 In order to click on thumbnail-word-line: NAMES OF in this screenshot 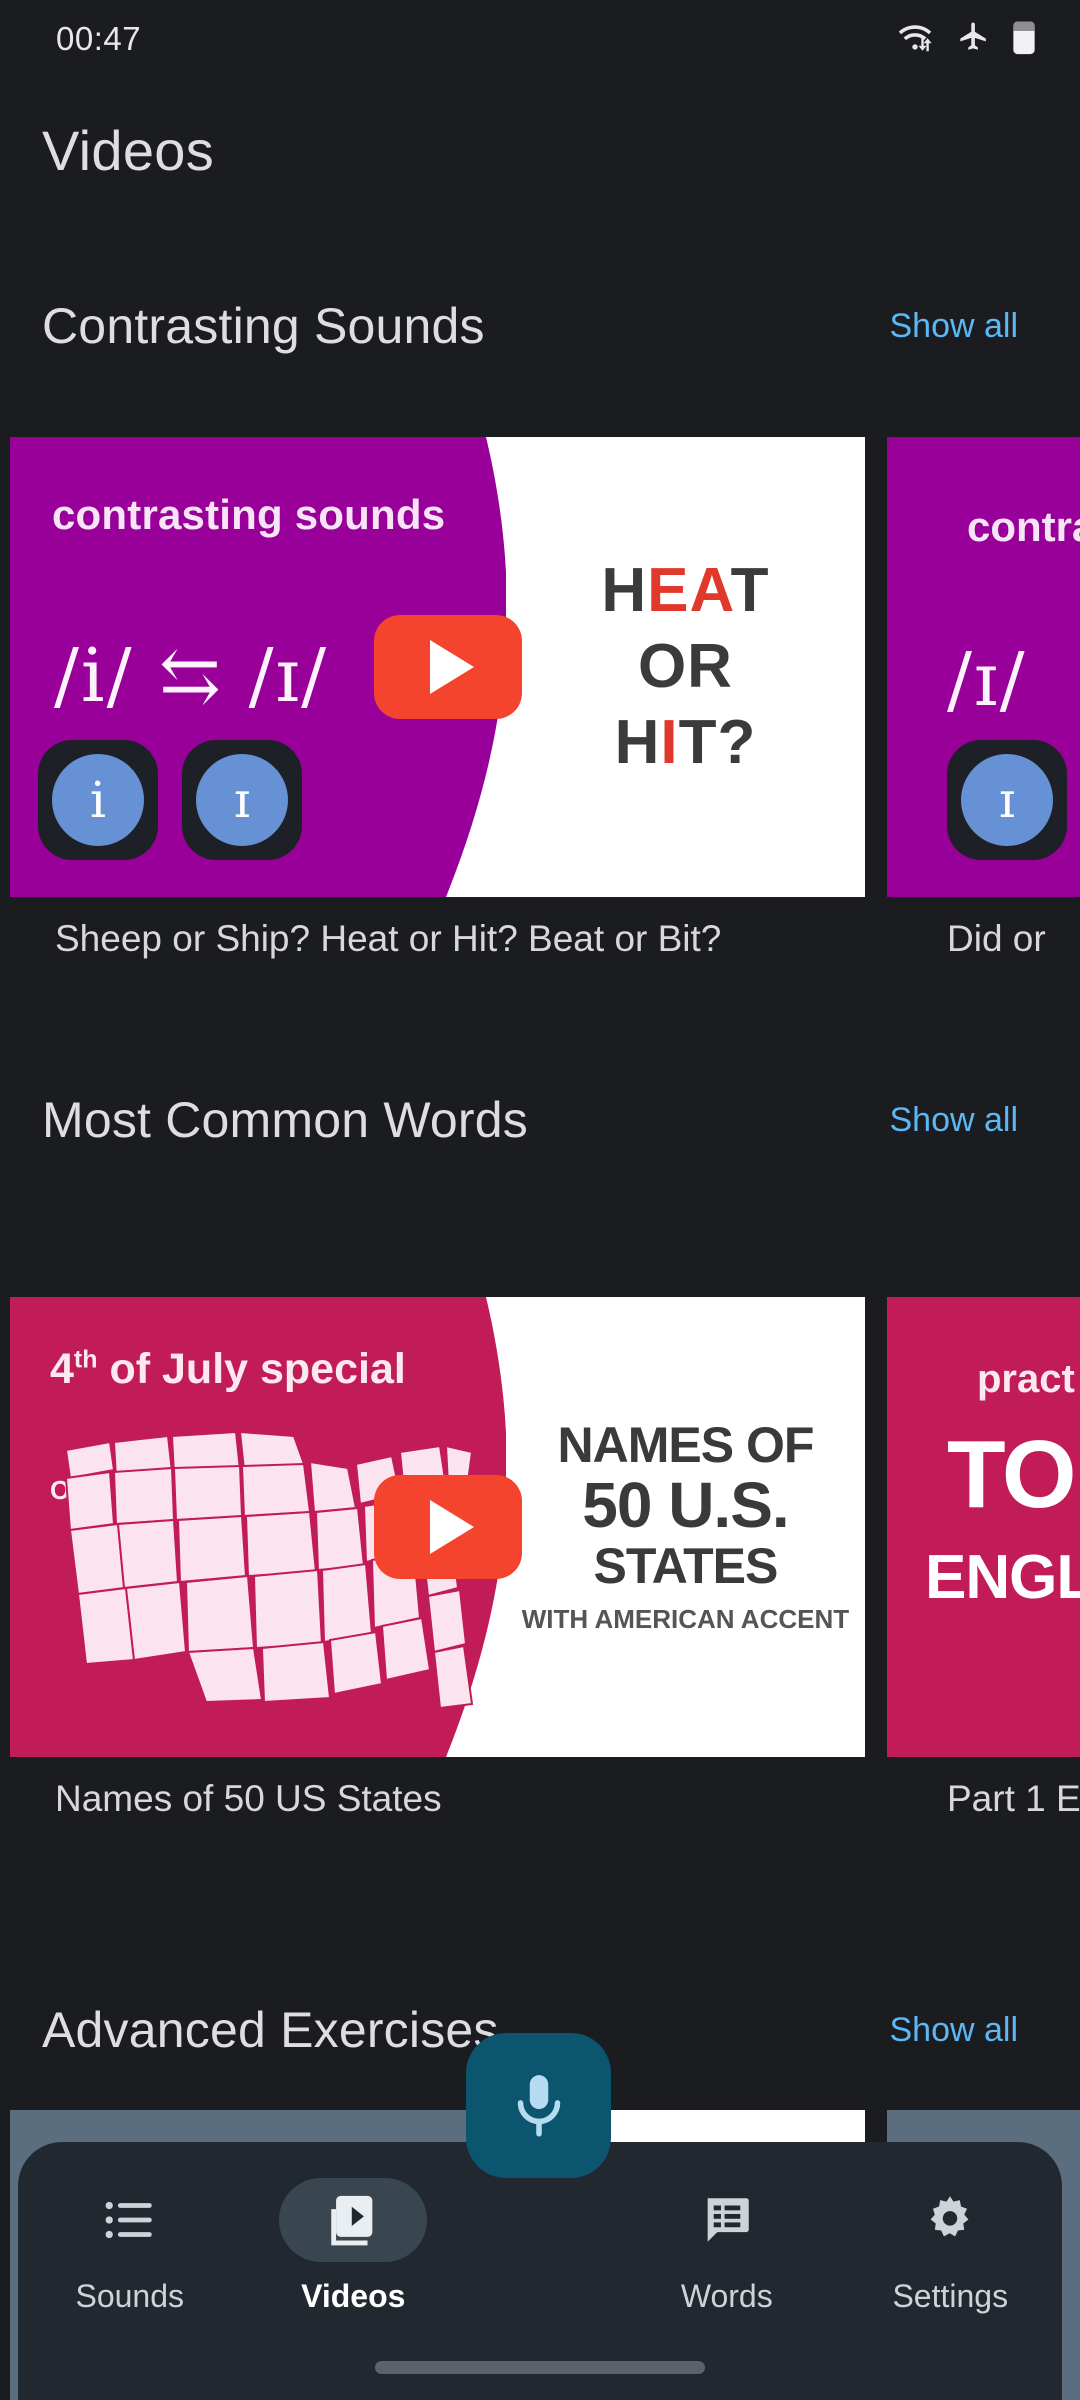, I will do `click(686, 1445)`.